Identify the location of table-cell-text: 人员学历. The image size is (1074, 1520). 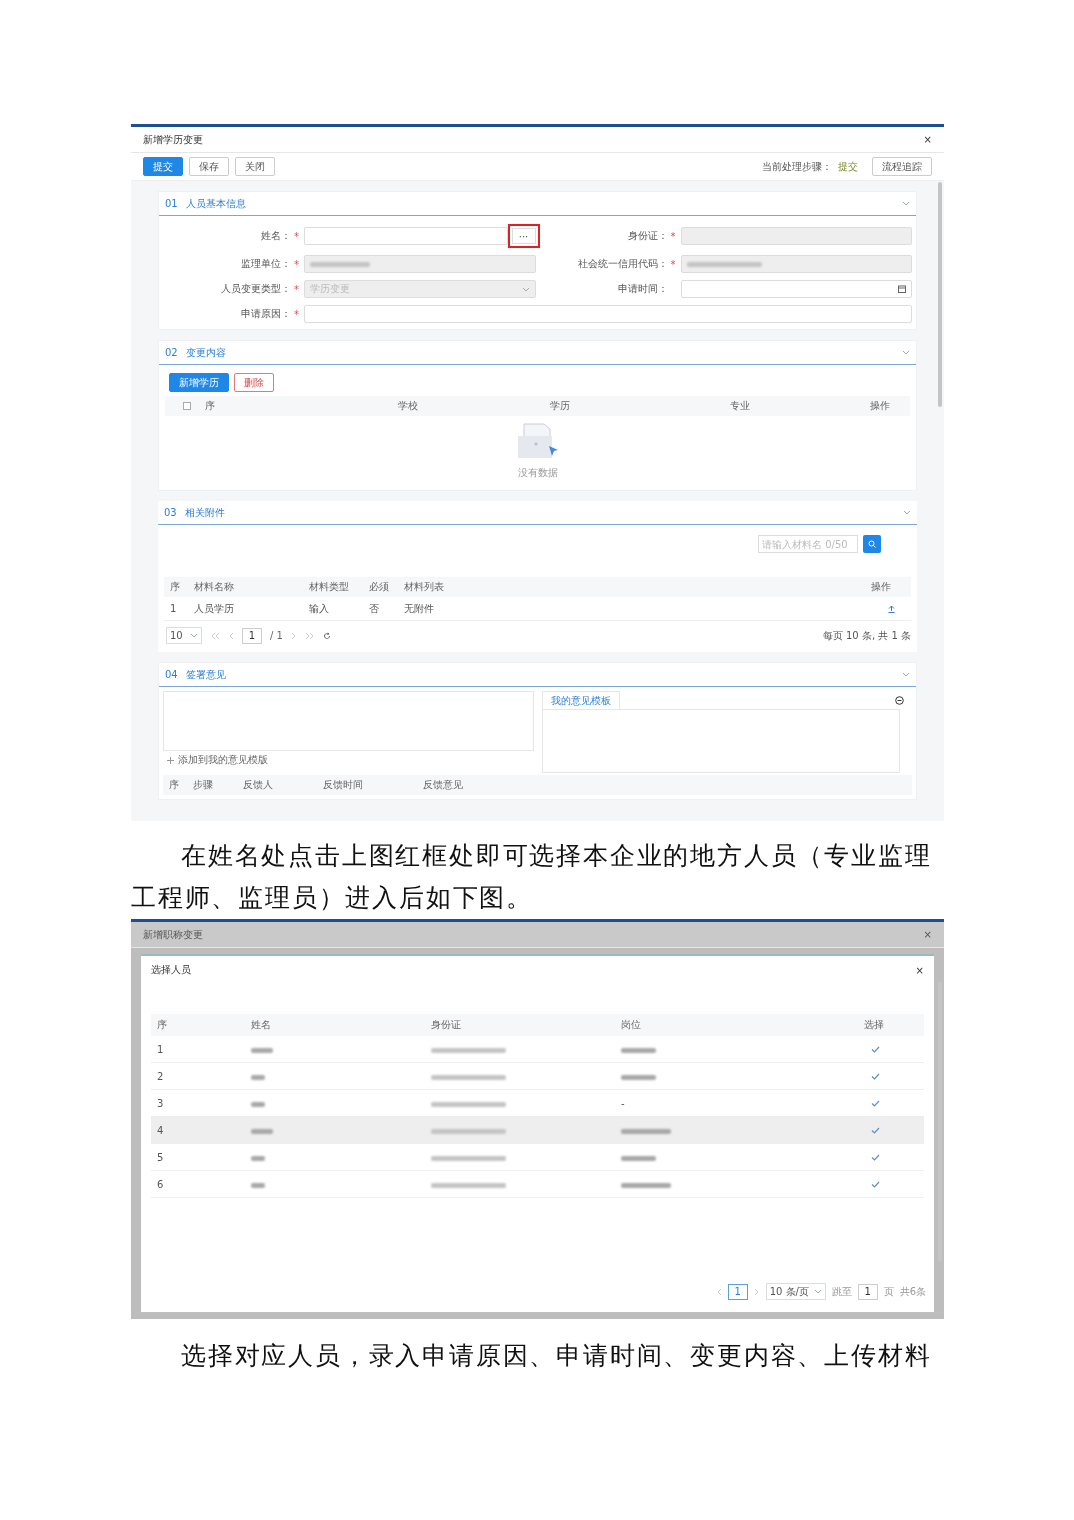
(214, 608).